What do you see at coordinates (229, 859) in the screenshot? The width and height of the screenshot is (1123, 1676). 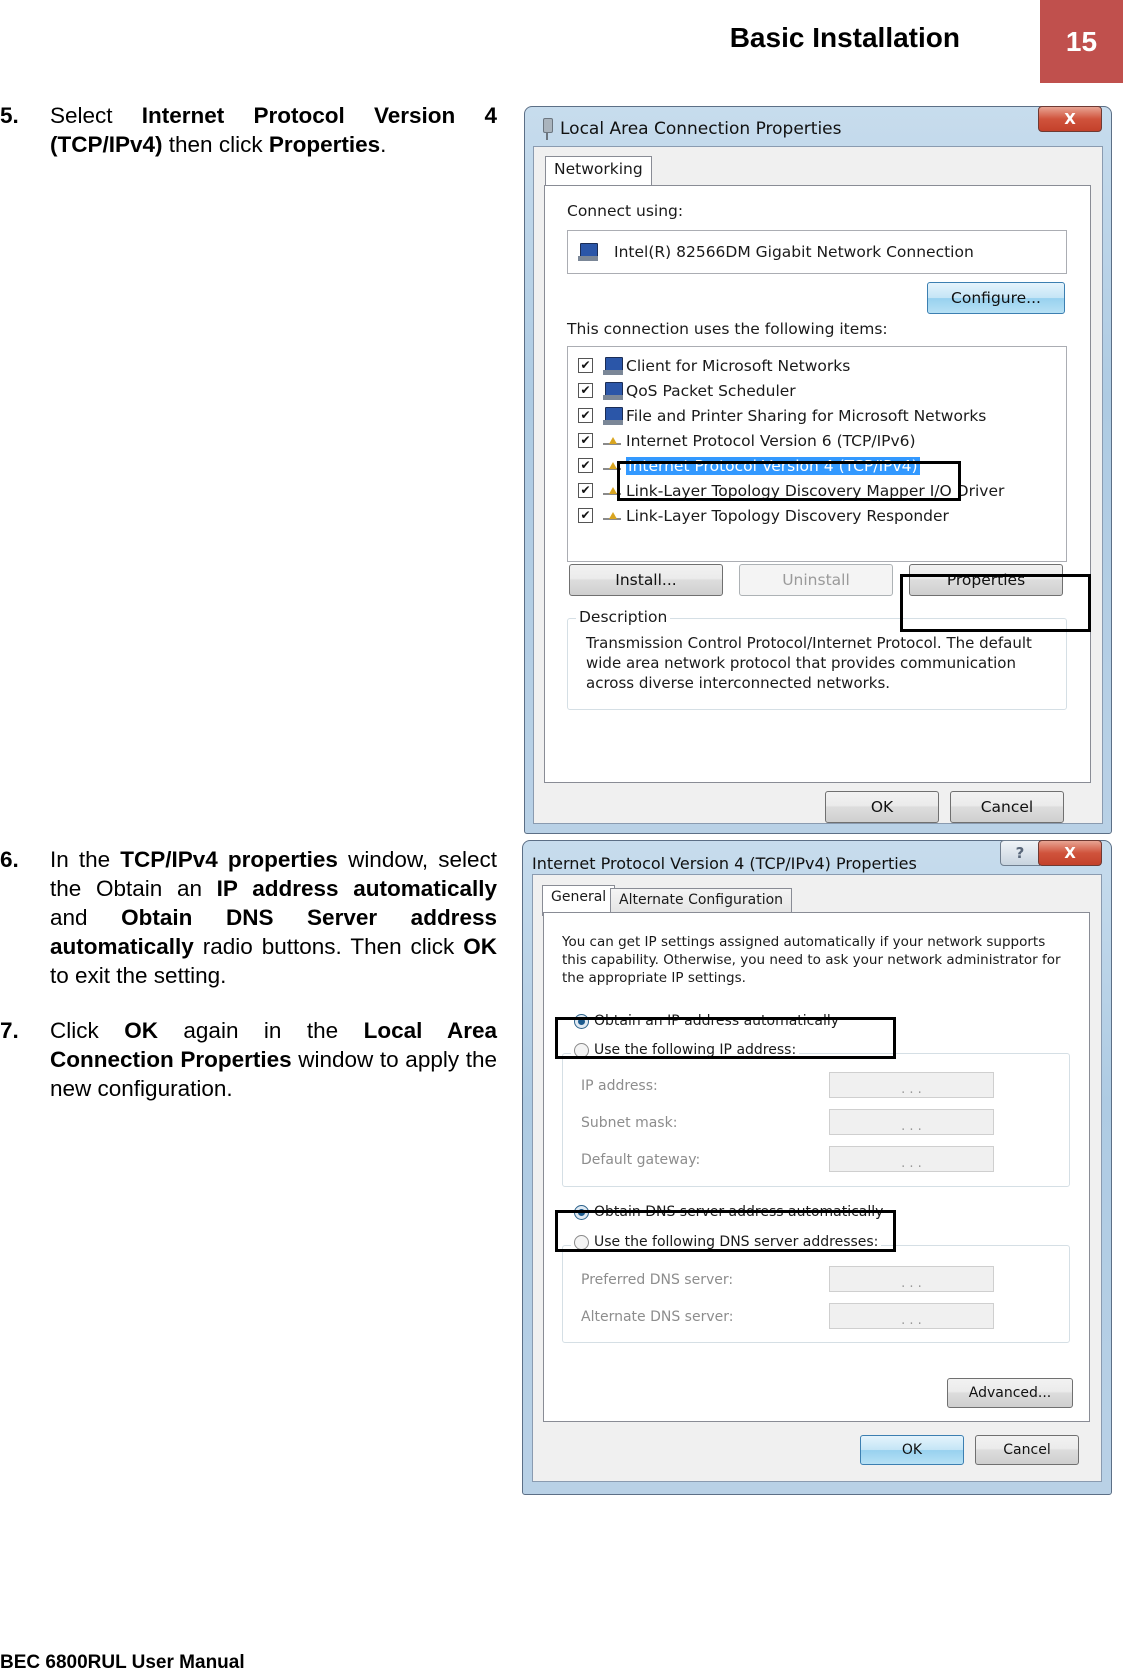 I see `step-emphasis: TCP/IPv4 properties` at bounding box center [229, 859].